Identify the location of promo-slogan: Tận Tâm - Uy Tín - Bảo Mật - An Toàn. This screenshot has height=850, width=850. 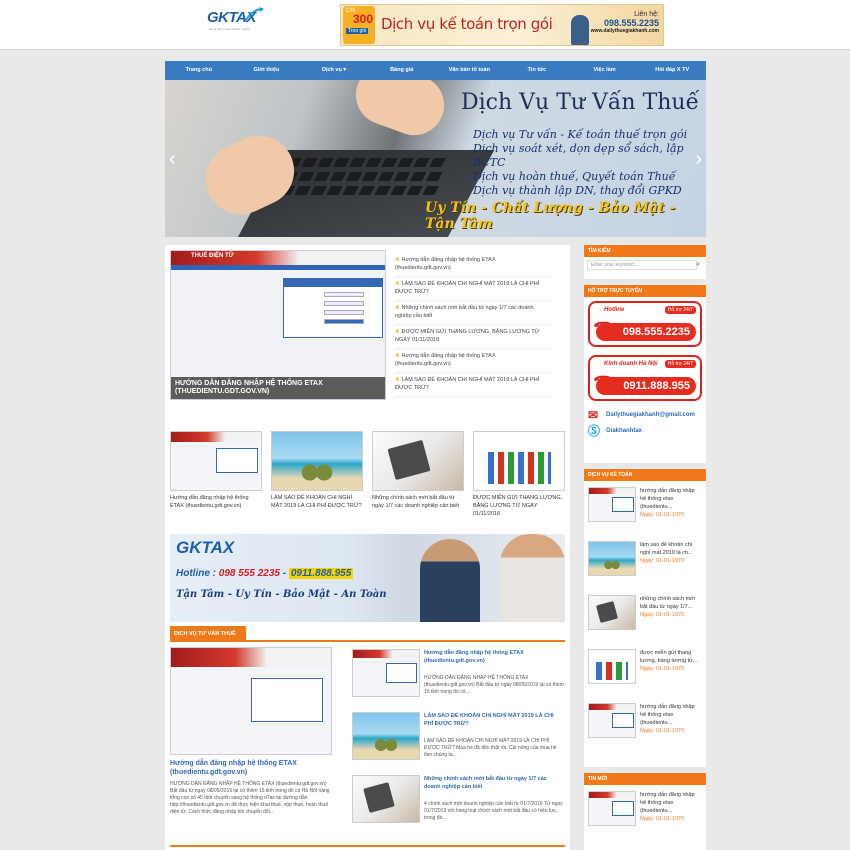
(281, 594).